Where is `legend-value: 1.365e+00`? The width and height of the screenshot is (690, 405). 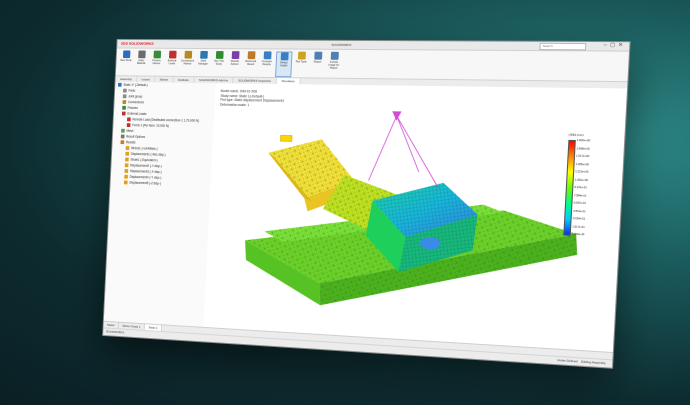
legend-value: 1.365e+00 is located at coordinates (582, 164).